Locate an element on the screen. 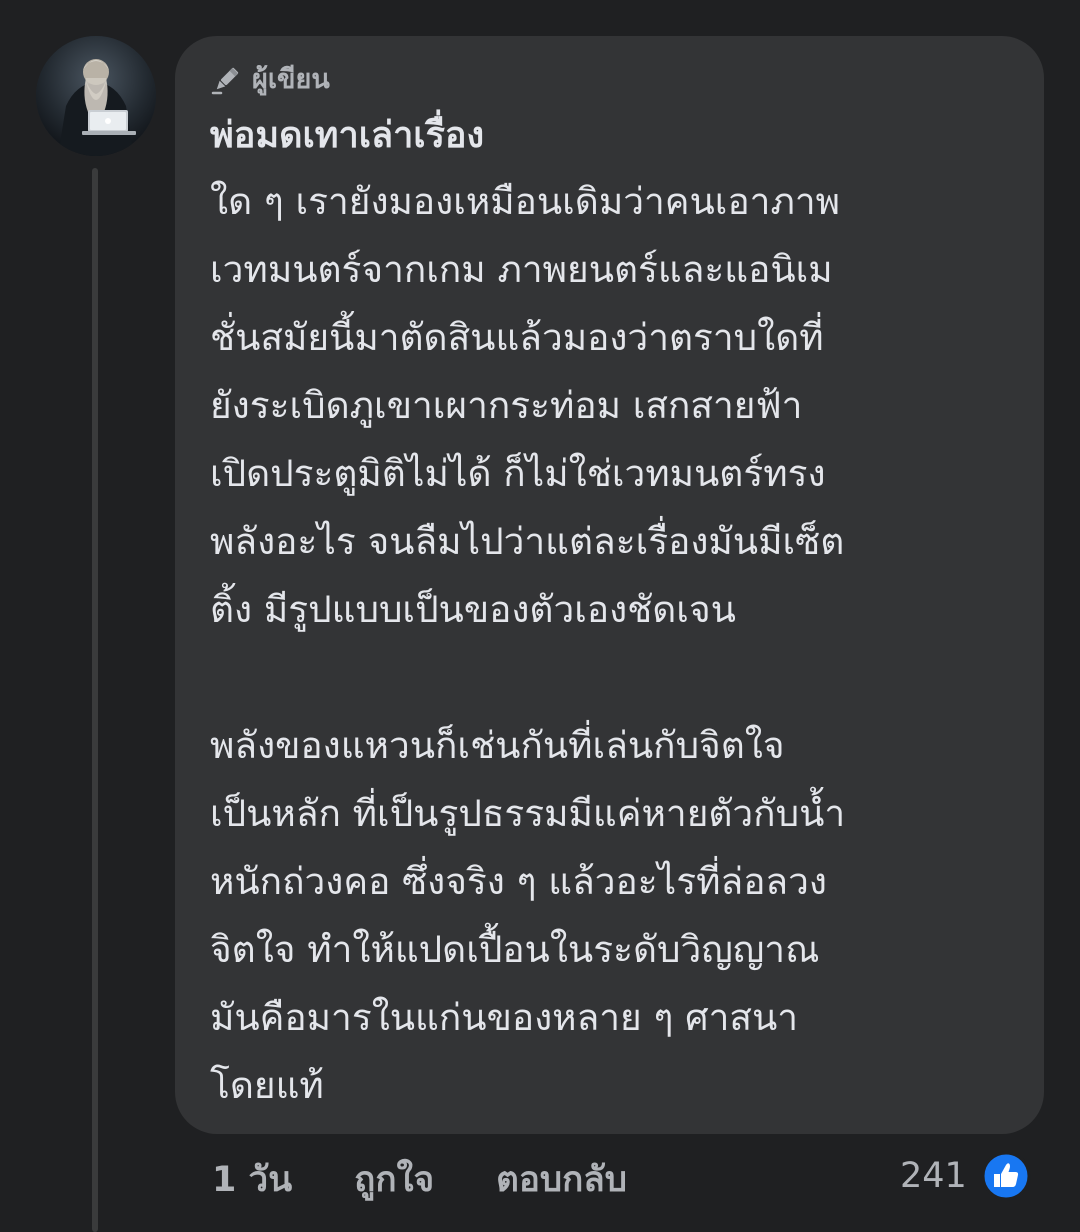  comment-text-line: พลังของแหวนก็เช่นกันที่เล่นกับจิตใจ is located at coordinates (497, 745).